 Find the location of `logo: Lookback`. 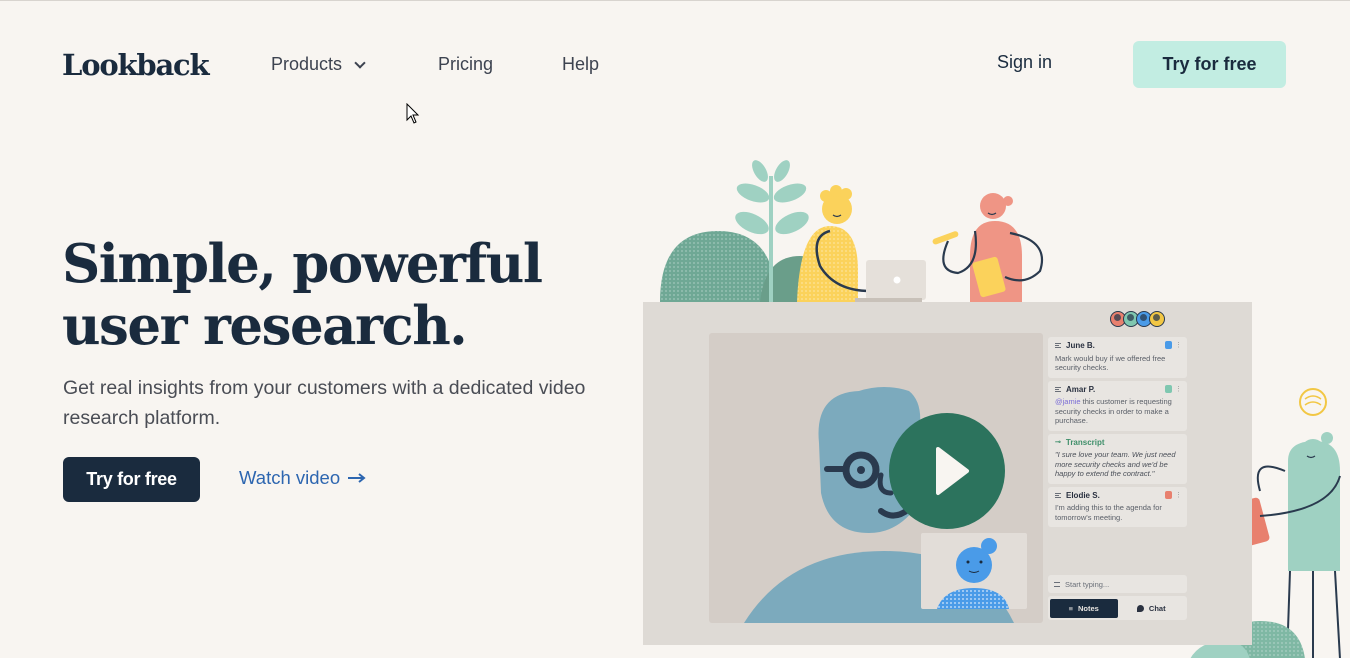

logo: Lookback is located at coordinates (136, 65).